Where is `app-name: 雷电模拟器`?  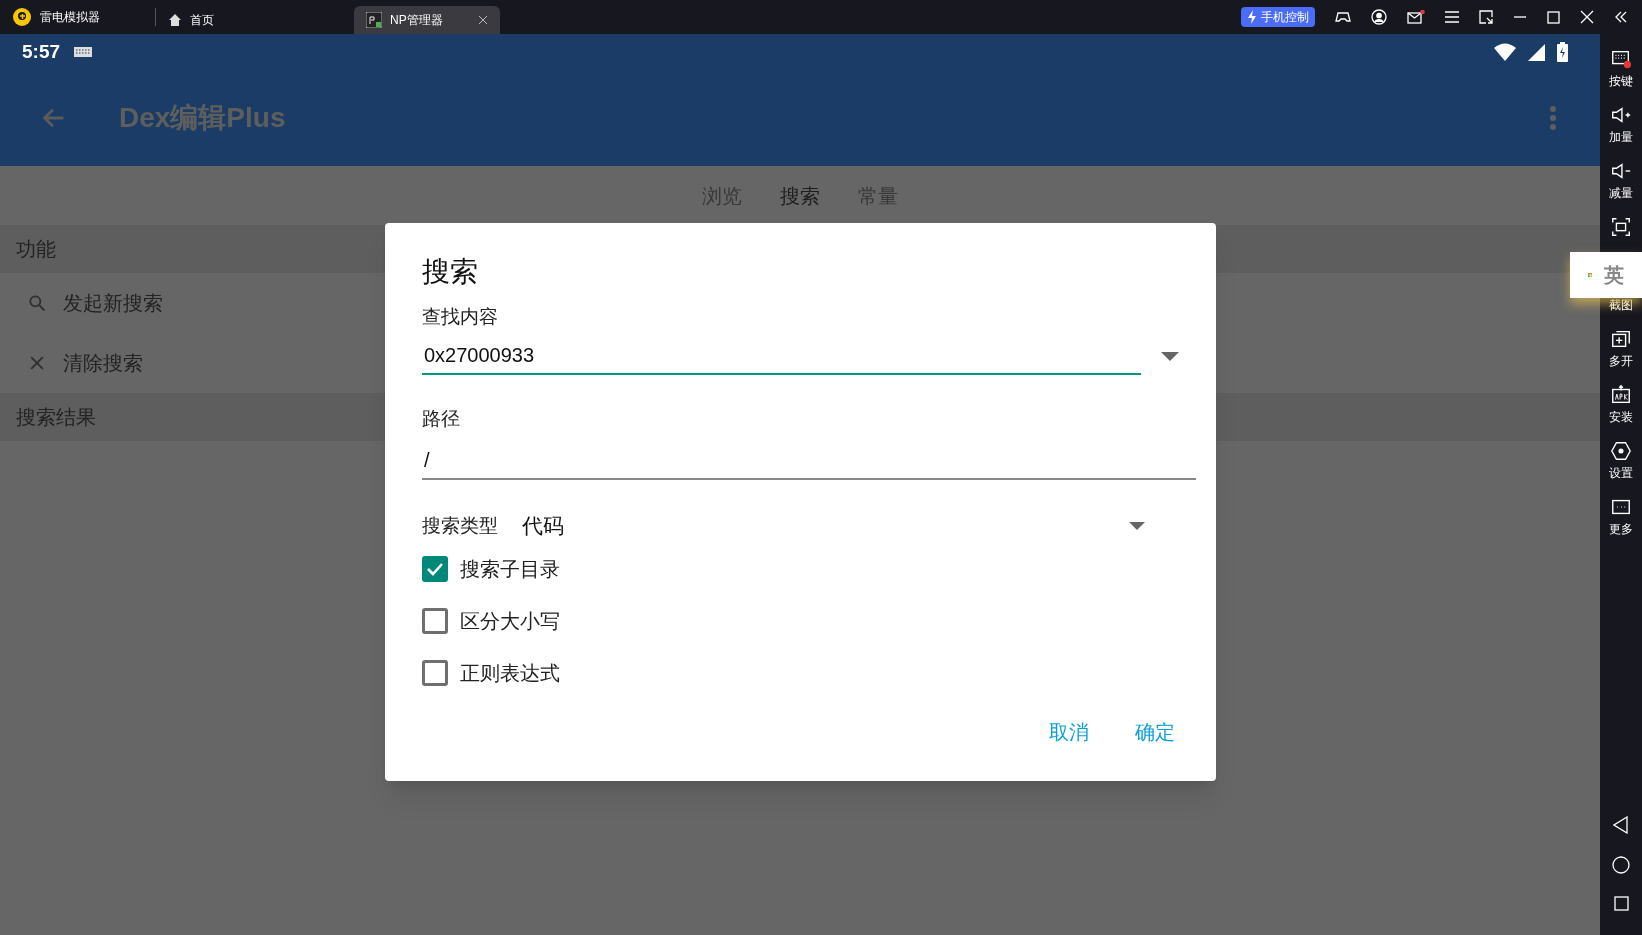
app-name: 雷电模拟器 is located at coordinates (70, 17).